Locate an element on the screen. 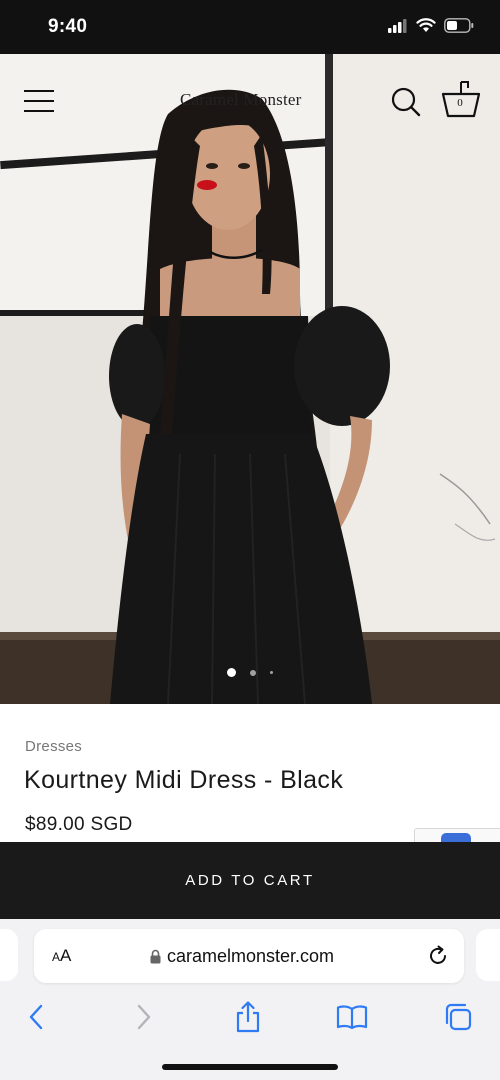  home-indicator is located at coordinates (250, 1067).